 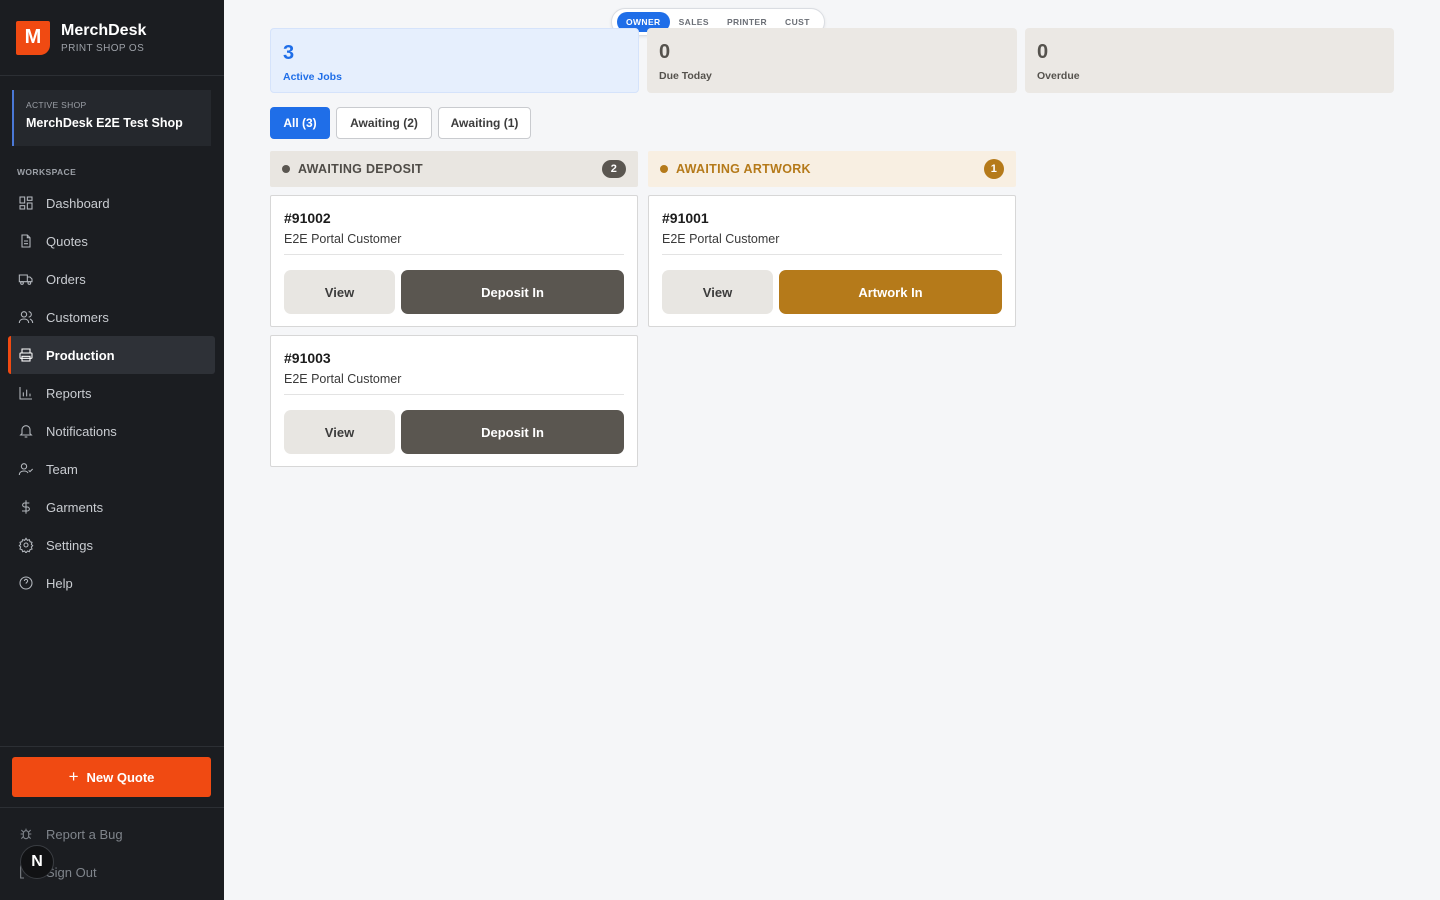 I want to click on sidebar-item-reports: Reports, so click(x=111, y=393).